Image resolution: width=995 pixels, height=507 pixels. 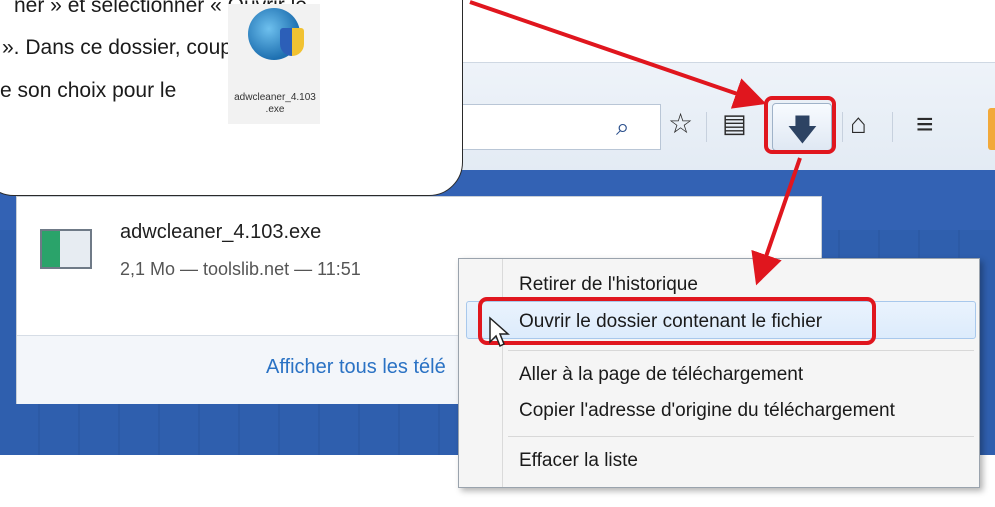 What do you see at coordinates (776, 221) in the screenshot?
I see `arrow-to-context-menu` at bounding box center [776, 221].